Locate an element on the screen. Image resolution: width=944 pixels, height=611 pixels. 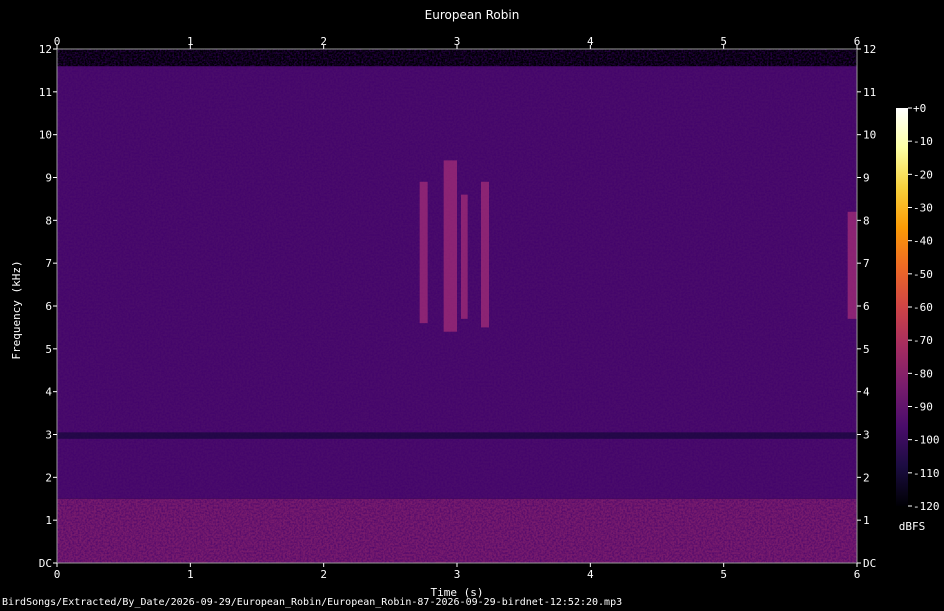
y-tick-label-right: 1 is located at coordinates (866, 520).